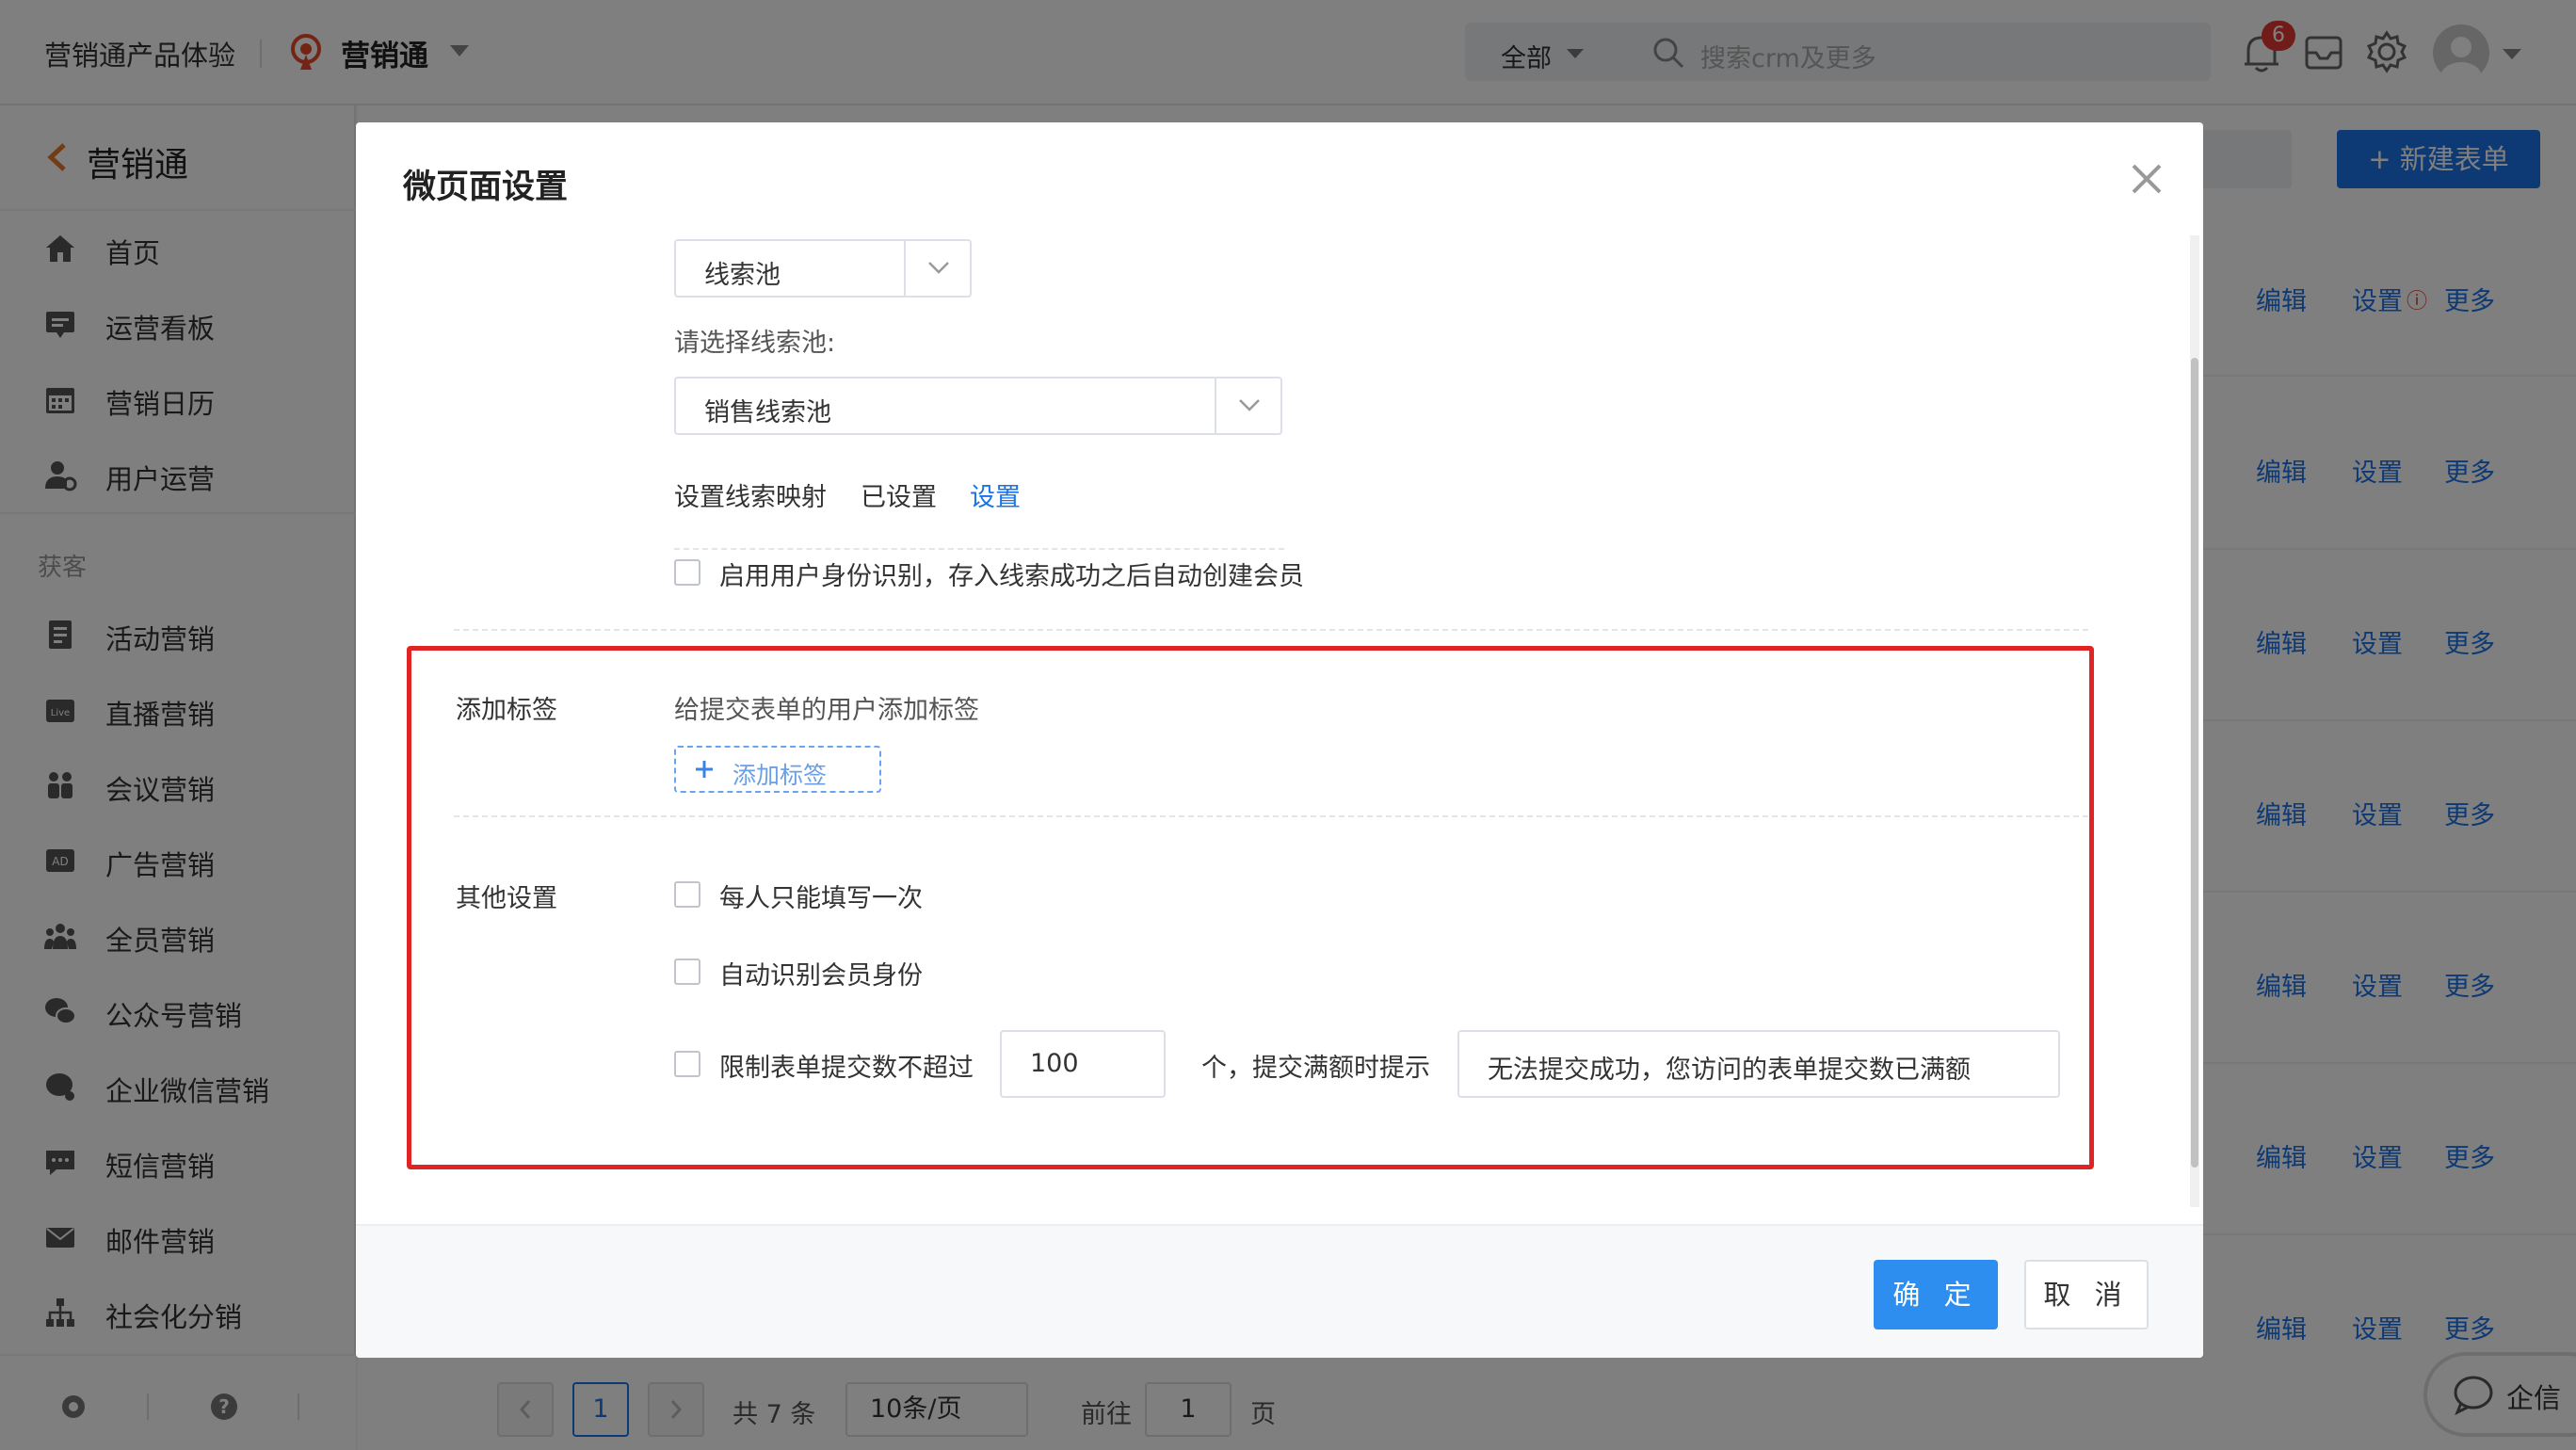  I want to click on dialog-footer: 确 定 取 消, so click(1279, 1291).